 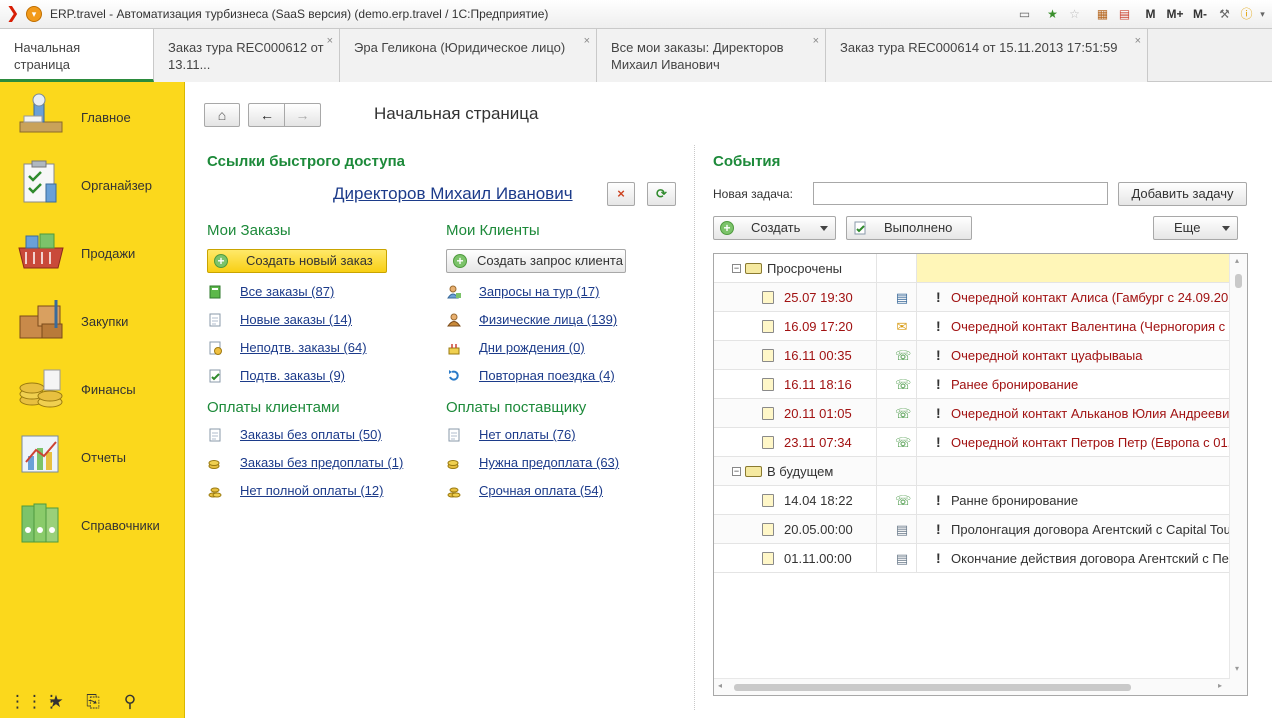 I want to click on favorites-icon: ☆, so click(x=1074, y=14).